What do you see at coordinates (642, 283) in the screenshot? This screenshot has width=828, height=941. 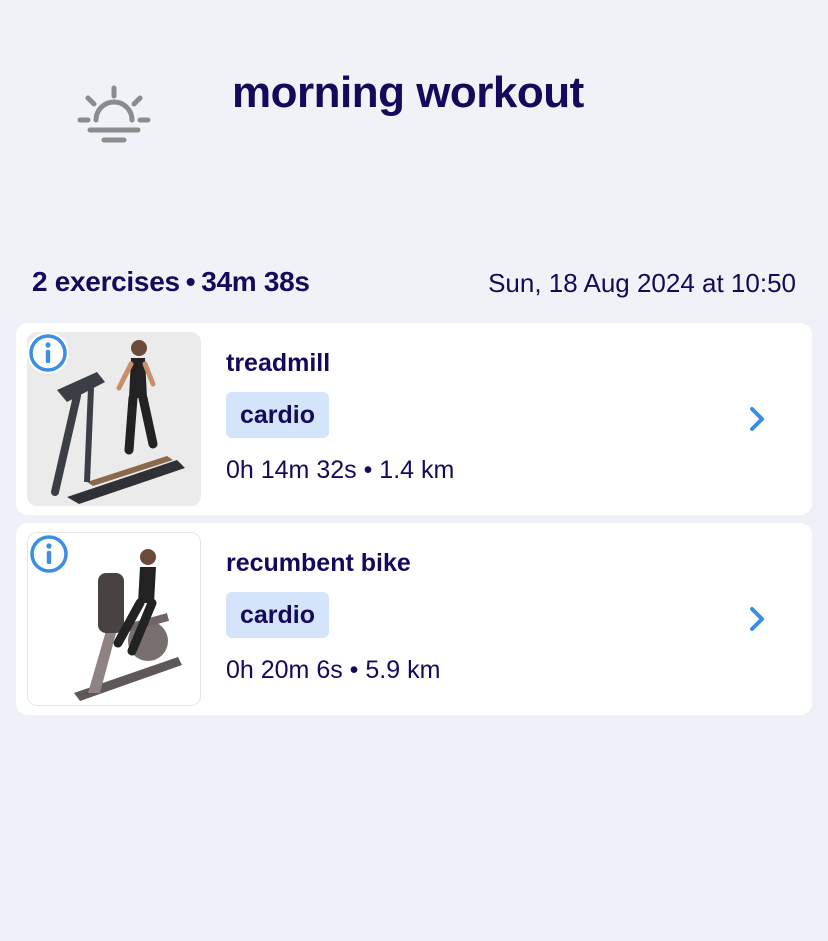 I see `workout-datetime: Sun, 18 Aug 2024 at 10:50` at bounding box center [642, 283].